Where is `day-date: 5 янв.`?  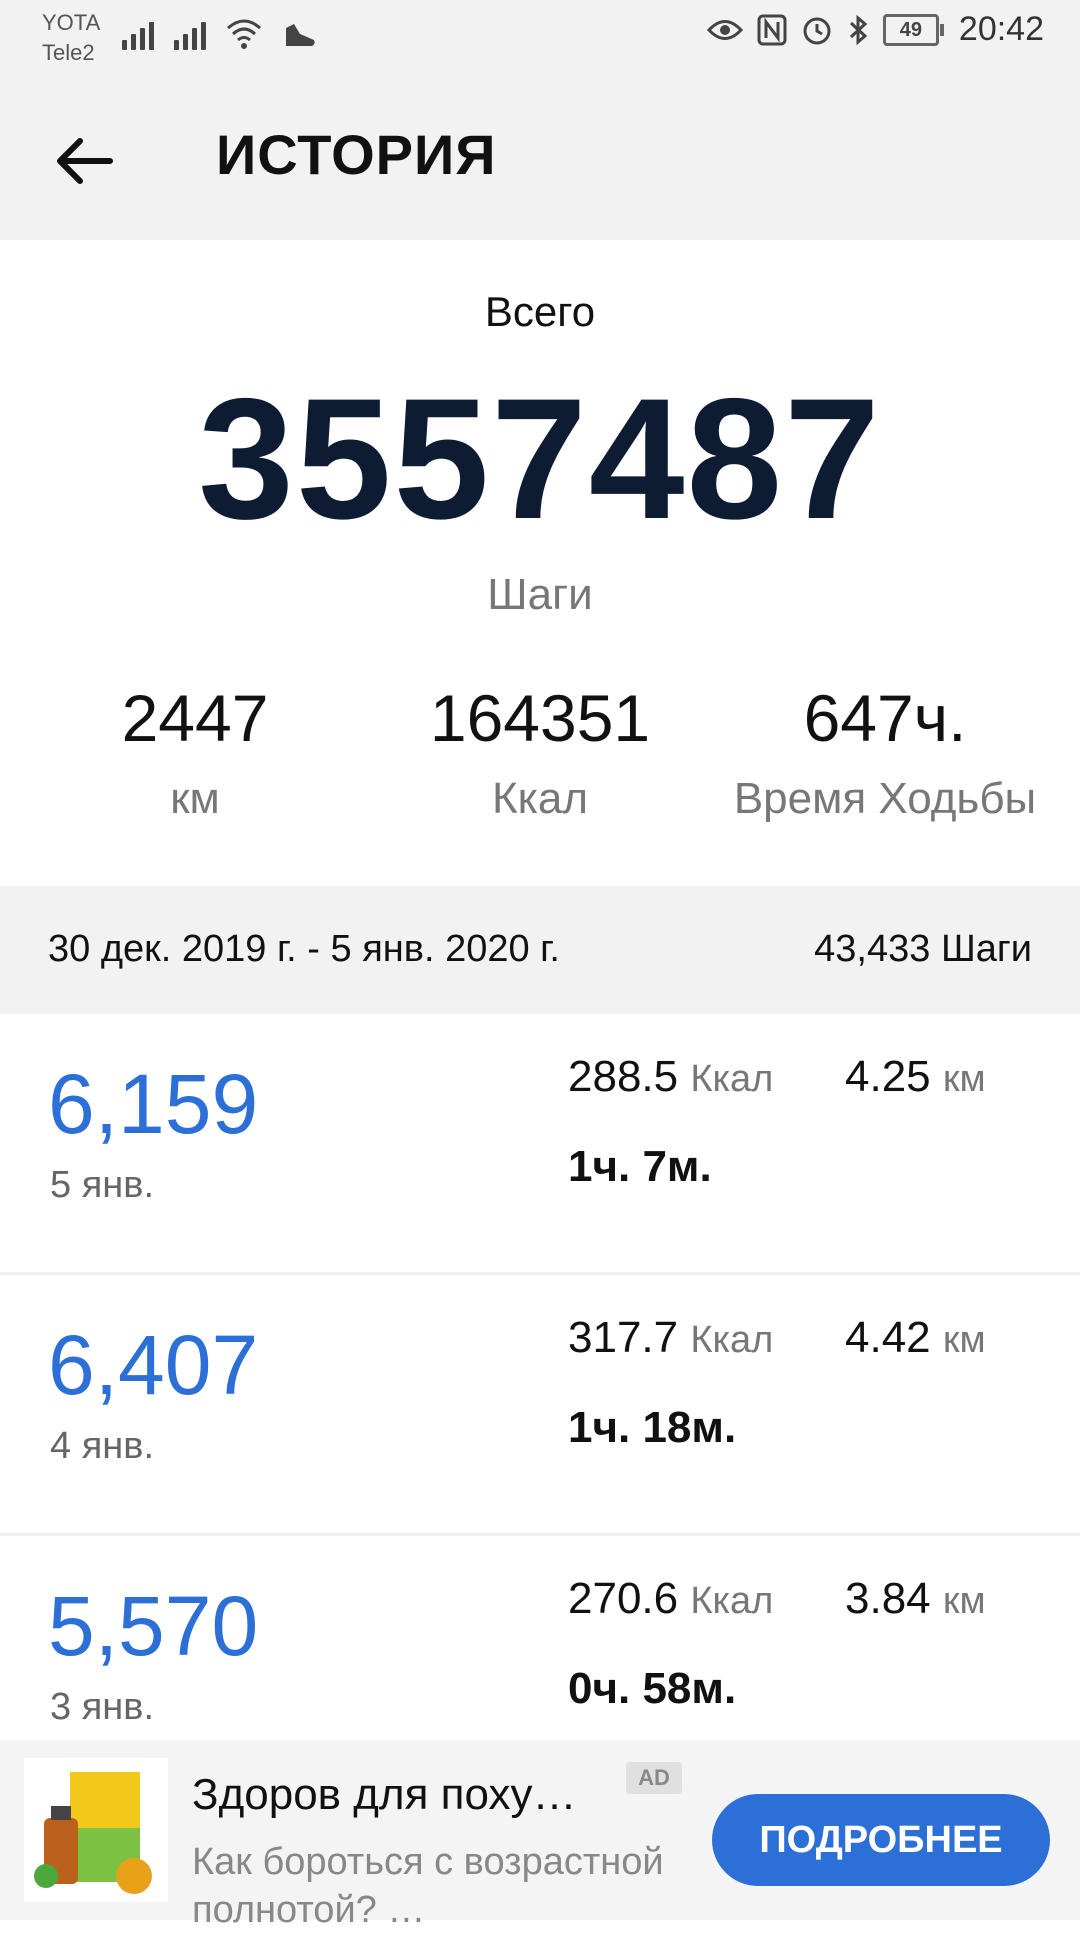 day-date: 5 янв. is located at coordinates (102, 1185).